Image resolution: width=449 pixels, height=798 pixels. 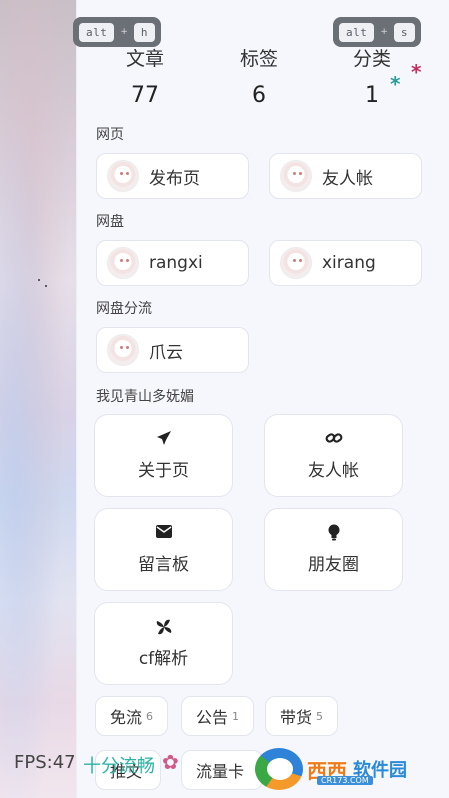 What do you see at coordinates (170, 762) in the screenshot?
I see `flower-icon: ✿` at bounding box center [170, 762].